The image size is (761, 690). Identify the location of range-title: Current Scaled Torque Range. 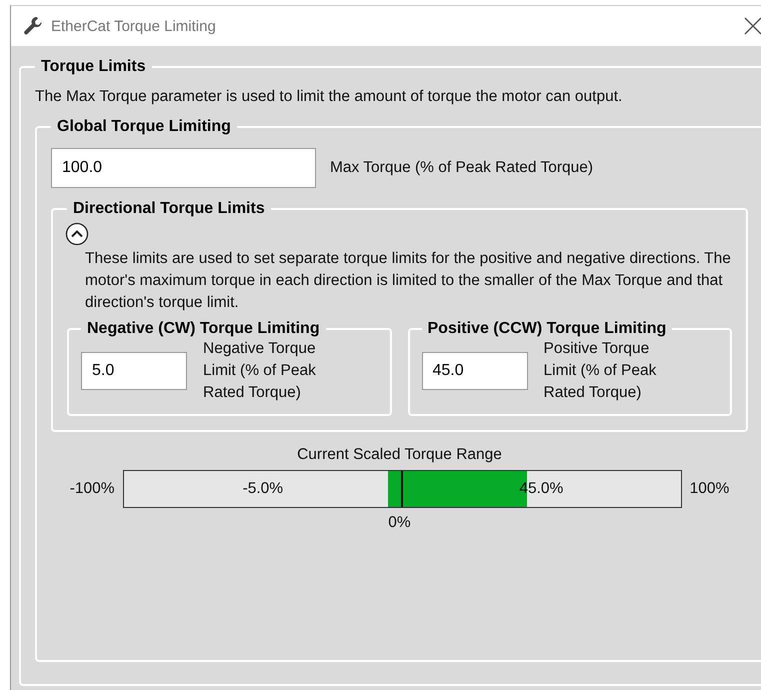
(399, 455).